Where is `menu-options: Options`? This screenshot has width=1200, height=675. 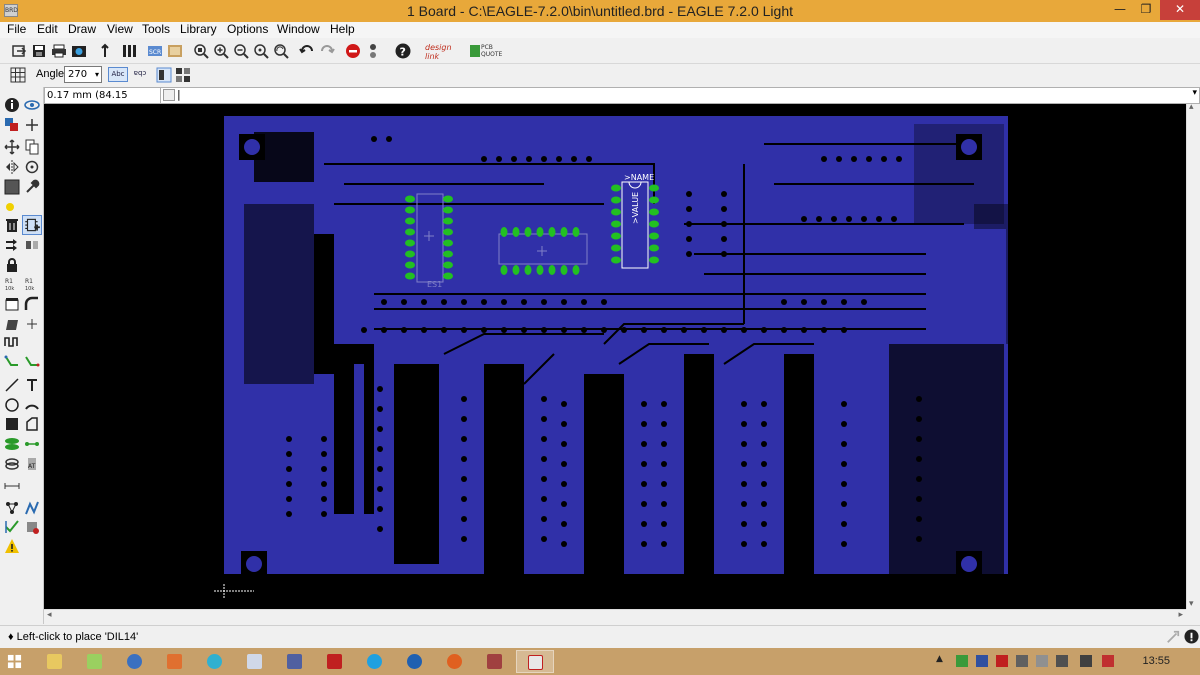
menu-options: Options is located at coordinates (247, 29).